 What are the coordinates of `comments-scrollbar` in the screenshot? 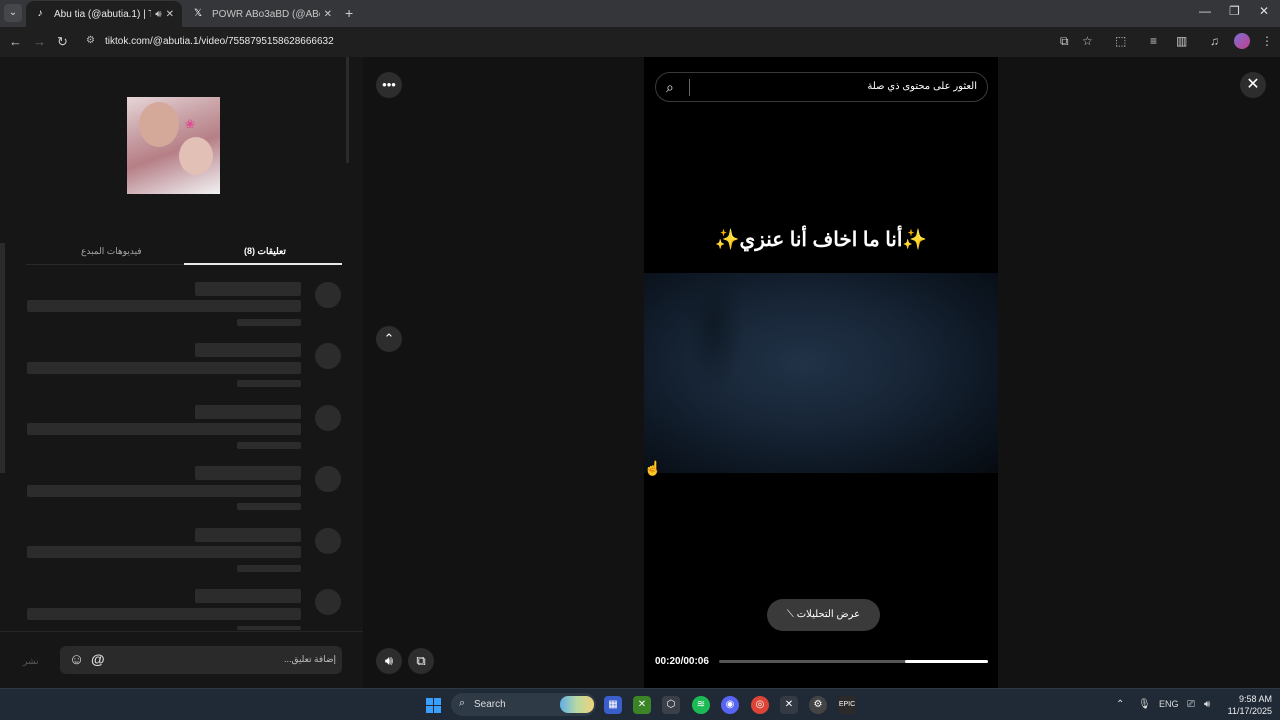 It's located at (2, 358).